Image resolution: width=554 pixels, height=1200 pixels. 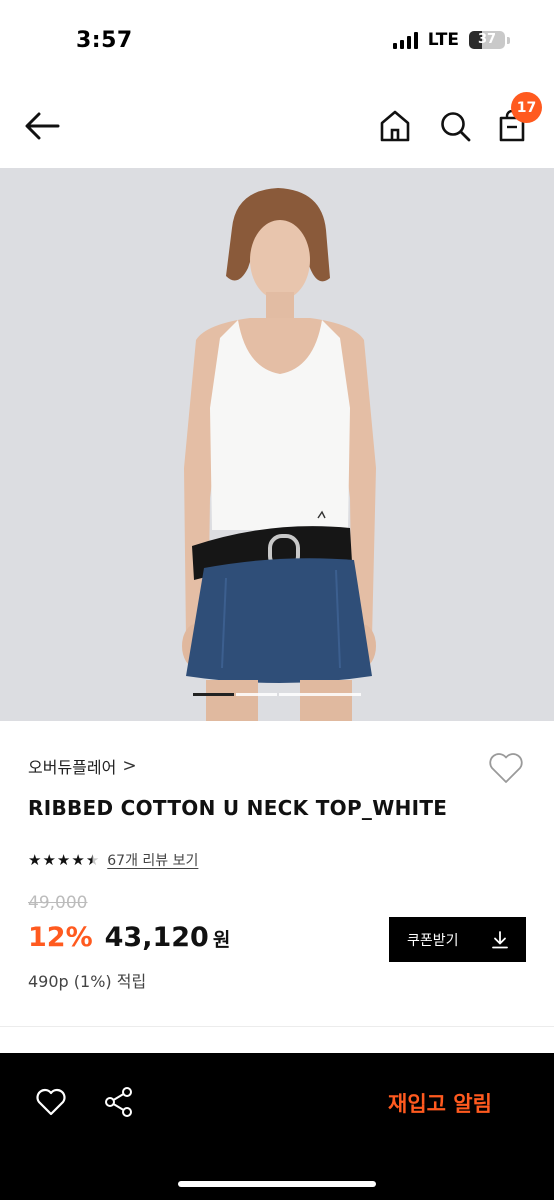 What do you see at coordinates (277, 1126) in the screenshot?
I see `bottom-action-bar: 재입고 알림` at bounding box center [277, 1126].